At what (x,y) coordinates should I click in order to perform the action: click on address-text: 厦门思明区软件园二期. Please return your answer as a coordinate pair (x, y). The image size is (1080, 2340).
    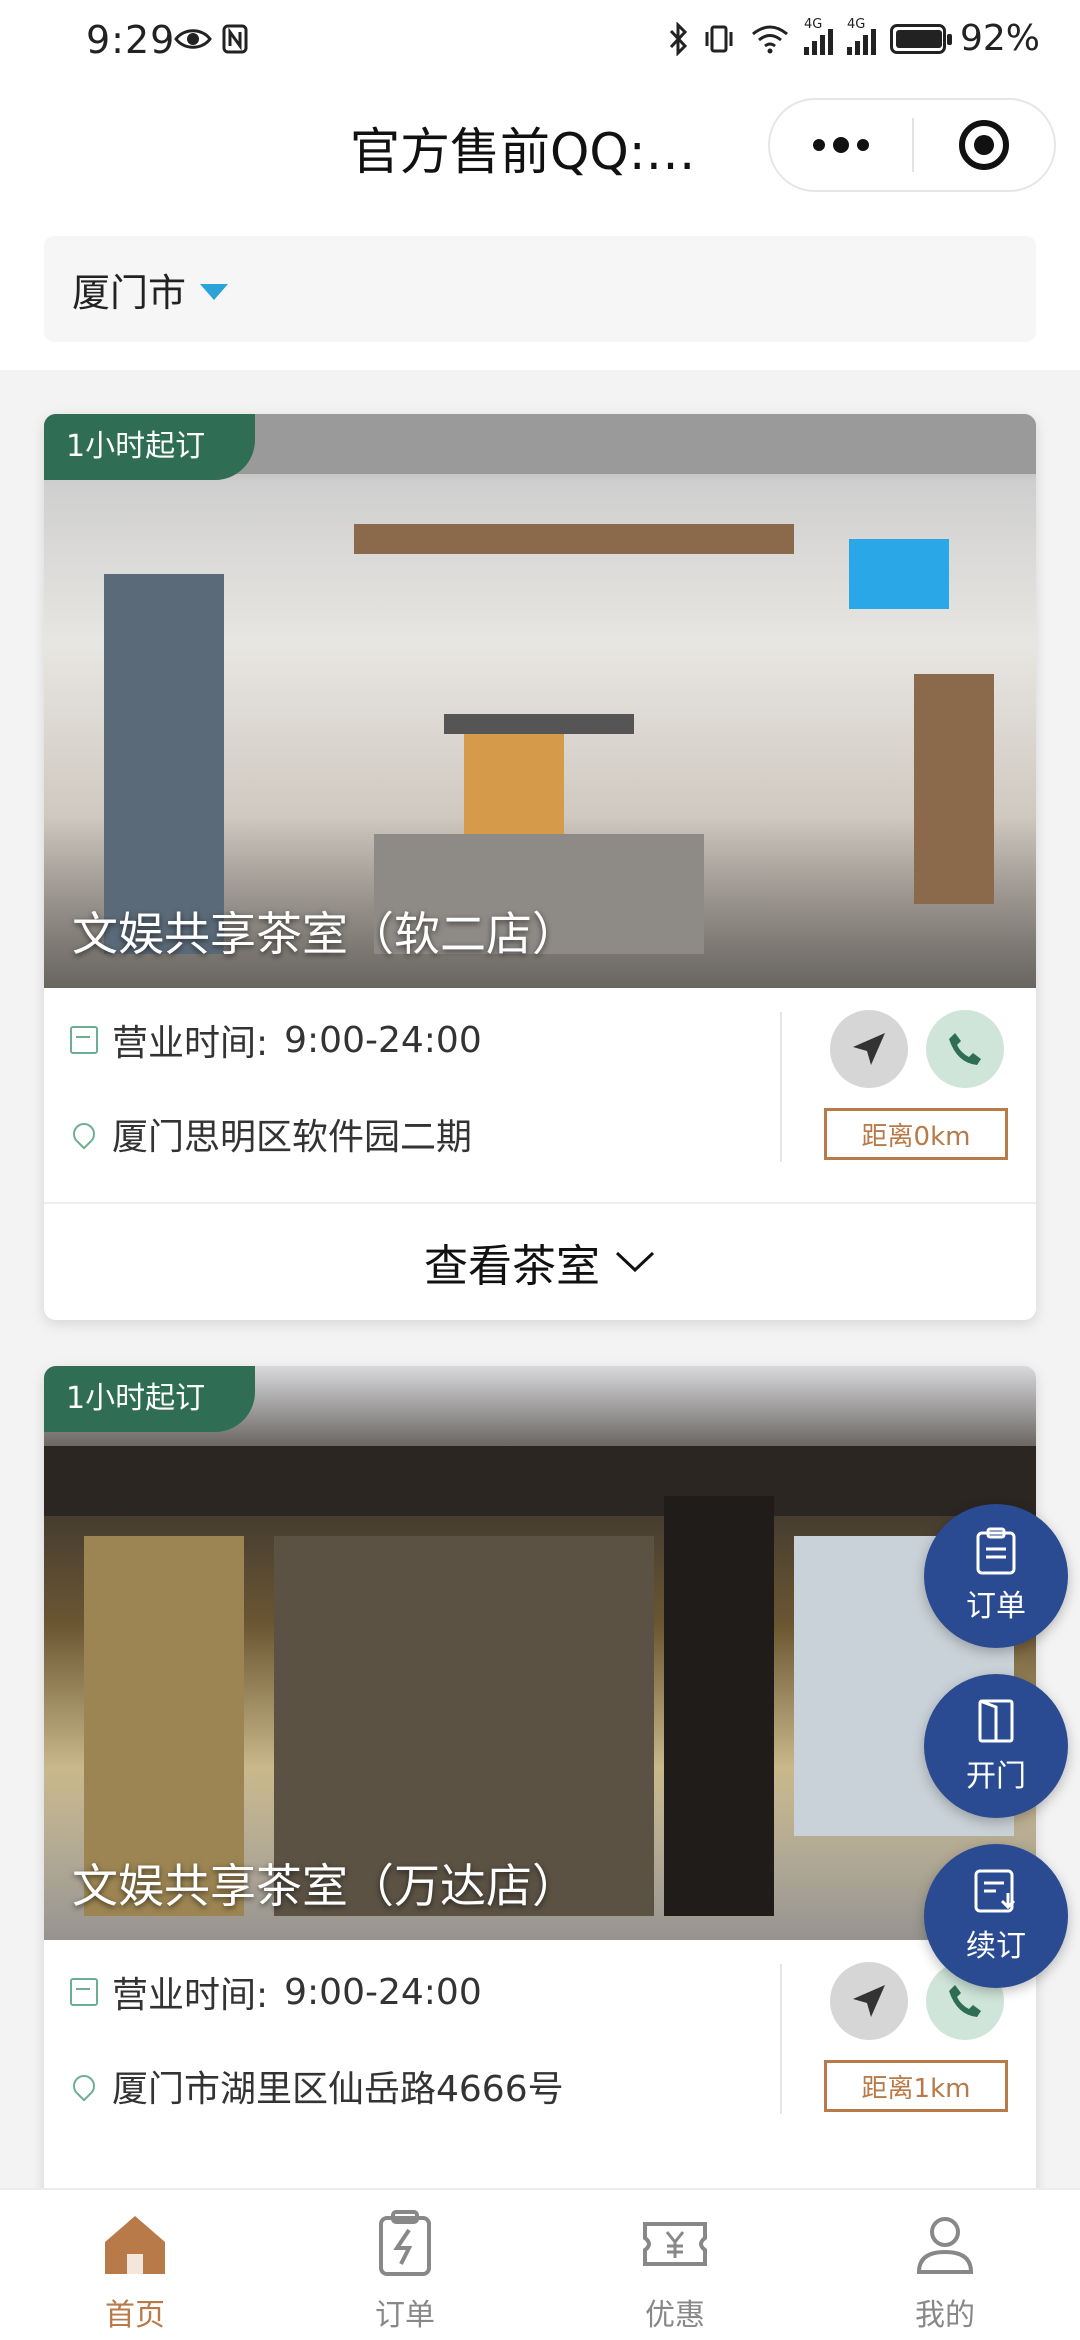
    Looking at the image, I should click on (292, 1137).